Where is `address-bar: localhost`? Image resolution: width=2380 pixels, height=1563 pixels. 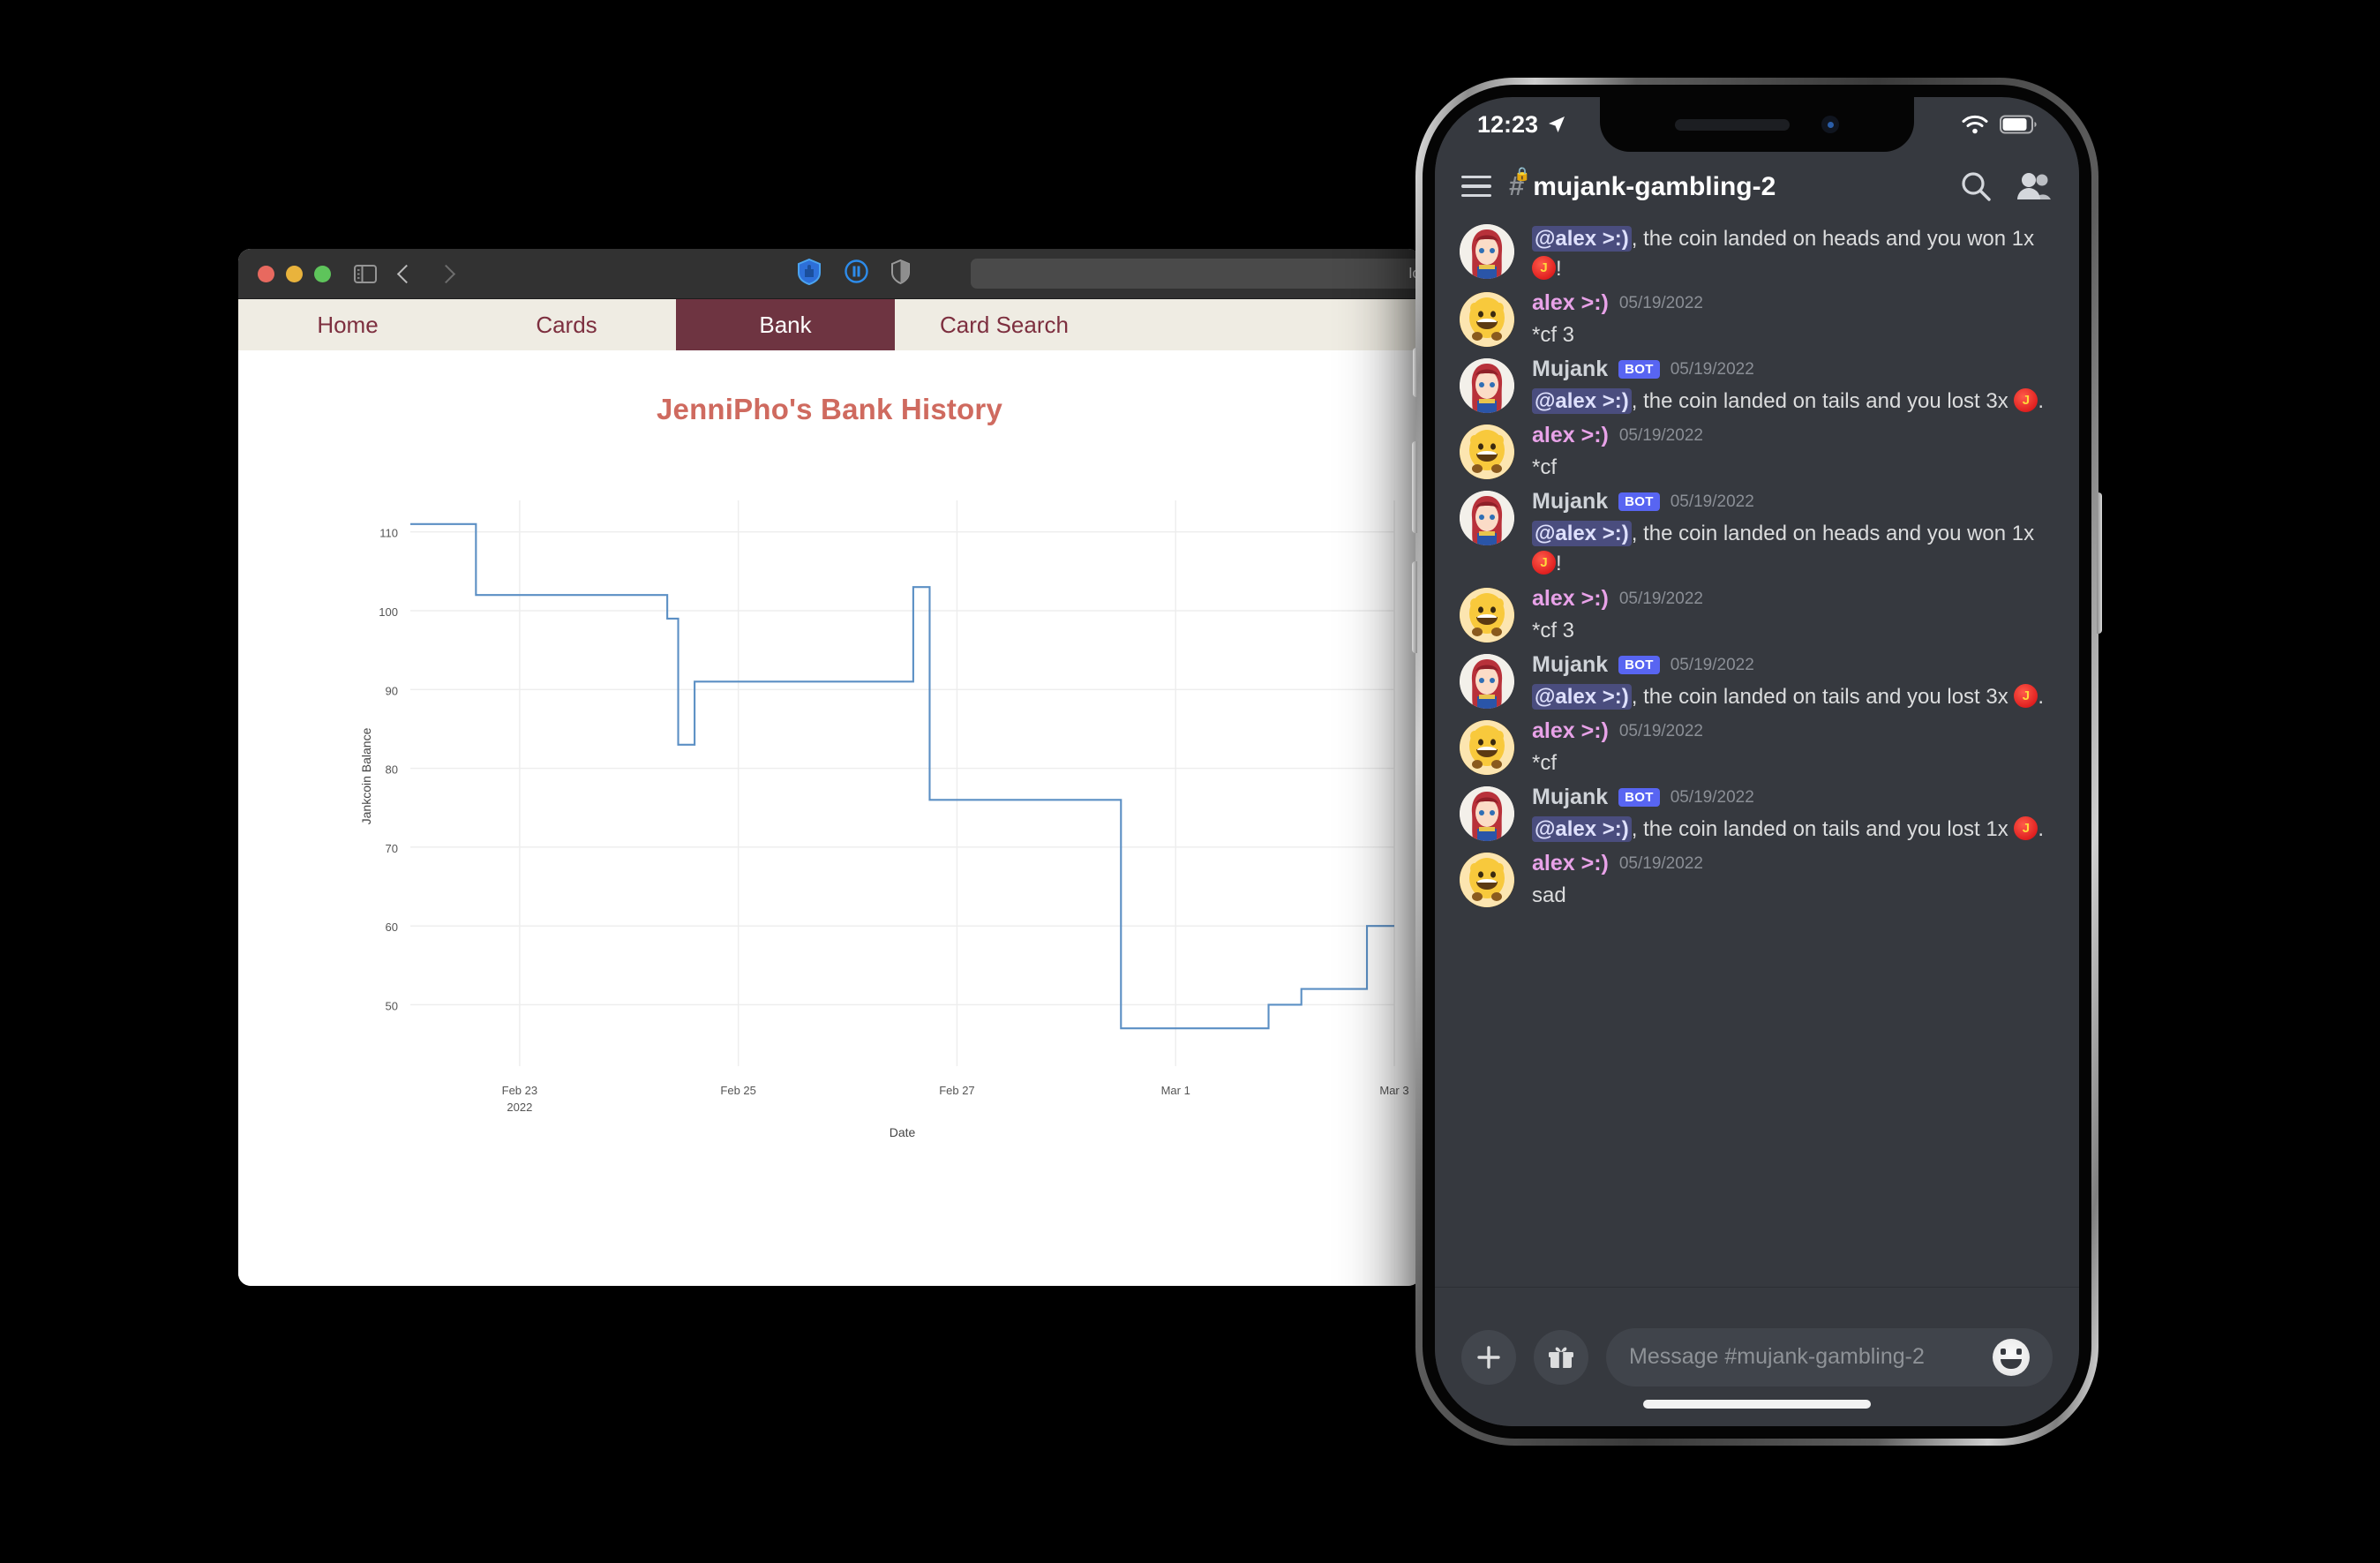
address-bar: localhost is located at coordinates (1196, 274).